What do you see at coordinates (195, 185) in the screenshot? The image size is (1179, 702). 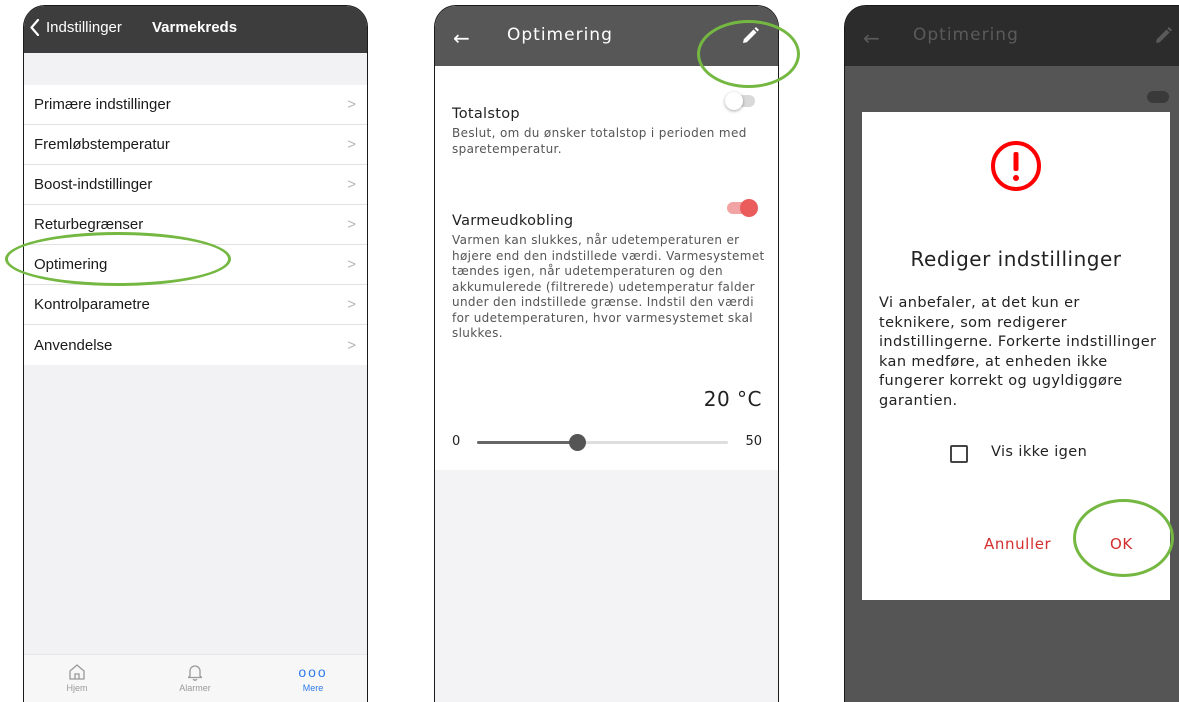 I see `list-item-boost: Boost-indstillinger >` at bounding box center [195, 185].